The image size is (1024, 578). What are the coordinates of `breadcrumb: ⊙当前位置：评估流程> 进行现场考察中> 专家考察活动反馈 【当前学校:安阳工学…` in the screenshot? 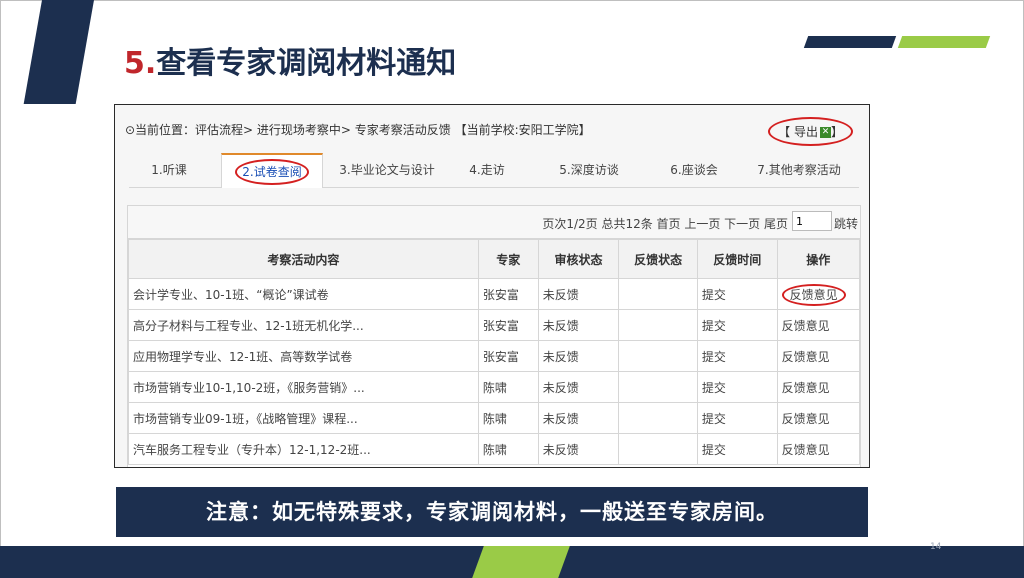 It's located at (358, 130).